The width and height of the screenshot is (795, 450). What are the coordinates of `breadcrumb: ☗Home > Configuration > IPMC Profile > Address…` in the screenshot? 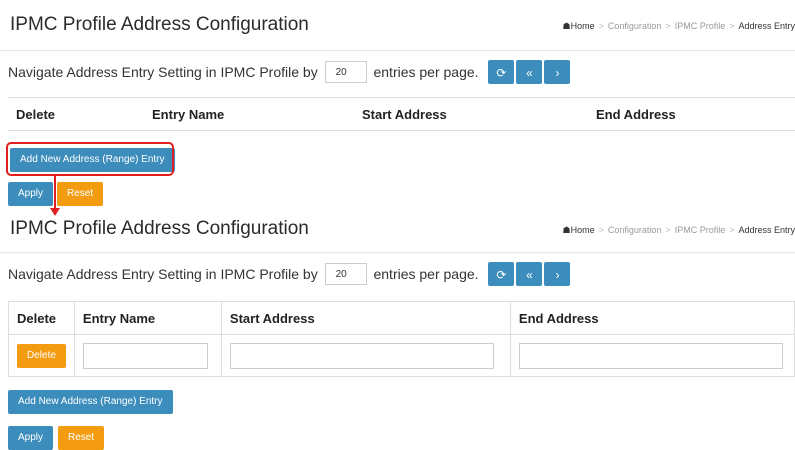 It's located at (678, 26).